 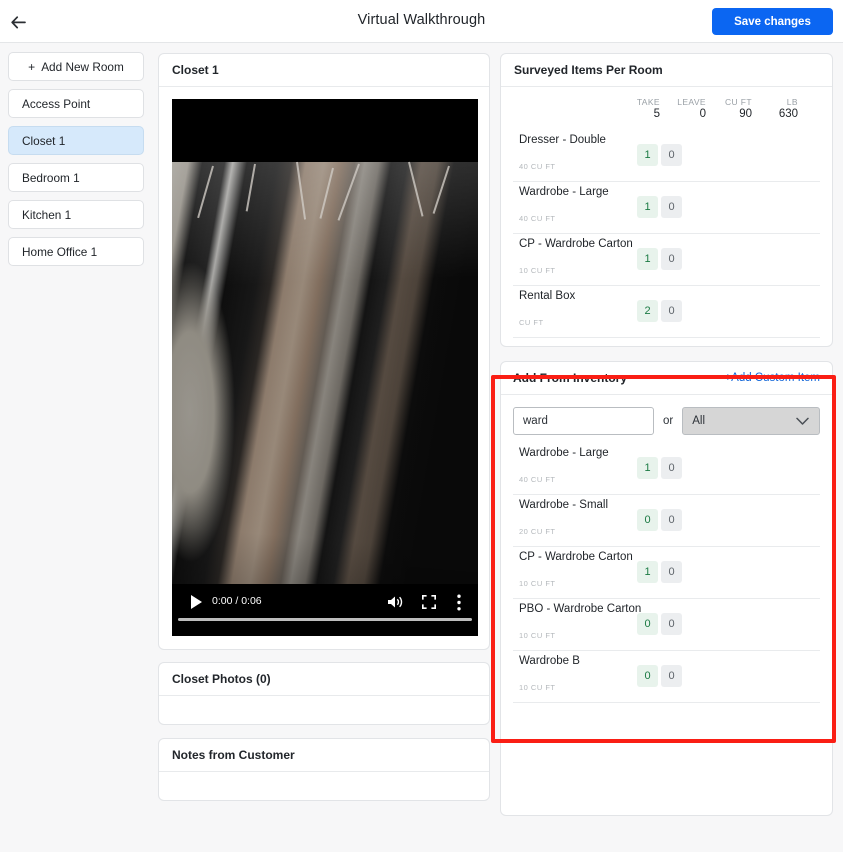 What do you see at coordinates (395, 604) in the screenshot?
I see `volume-icon` at bounding box center [395, 604].